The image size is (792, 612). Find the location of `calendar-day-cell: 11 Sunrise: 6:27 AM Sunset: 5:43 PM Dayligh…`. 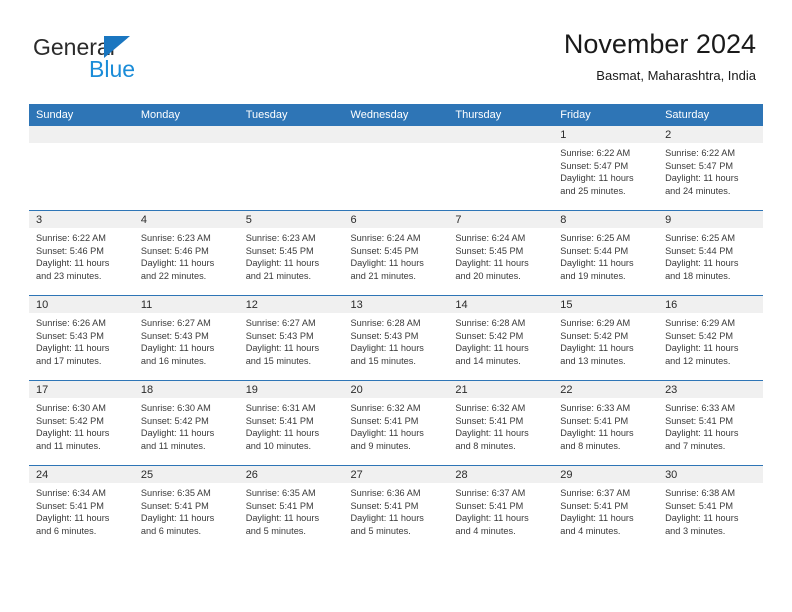

calendar-day-cell: 11 Sunrise: 6:27 AM Sunset: 5:43 PM Dayligh… is located at coordinates (186, 338).